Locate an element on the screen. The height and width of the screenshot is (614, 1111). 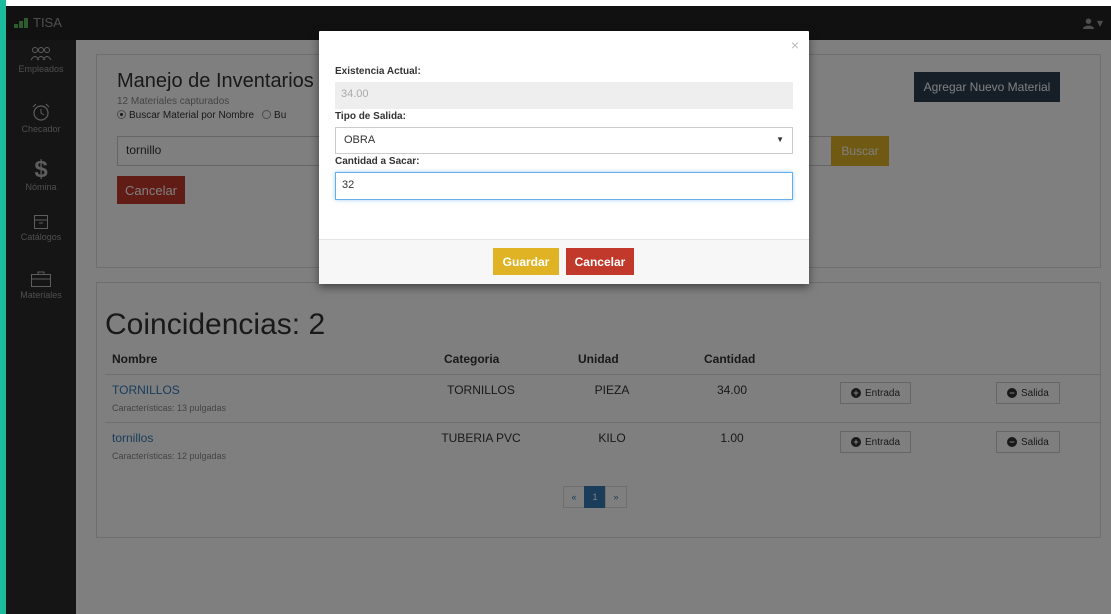
modal-footer is located at coordinates (564, 261).